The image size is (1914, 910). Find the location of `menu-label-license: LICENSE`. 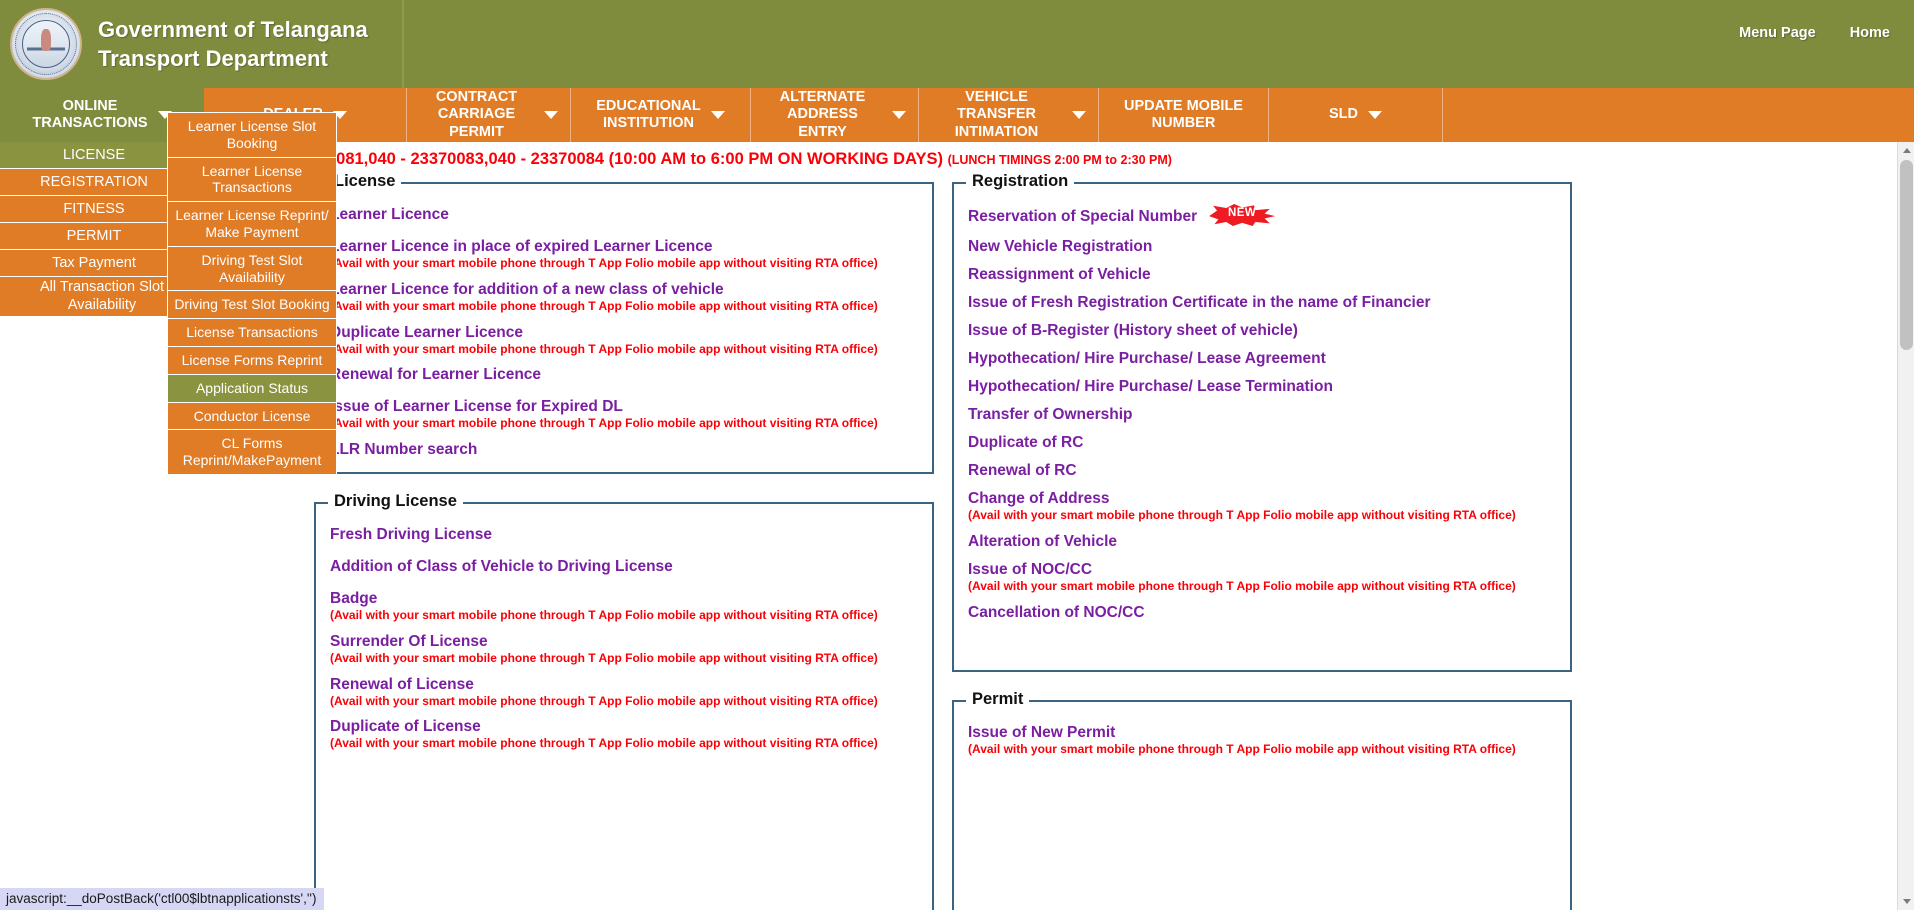

menu-label-license: LICENSE is located at coordinates (94, 155).